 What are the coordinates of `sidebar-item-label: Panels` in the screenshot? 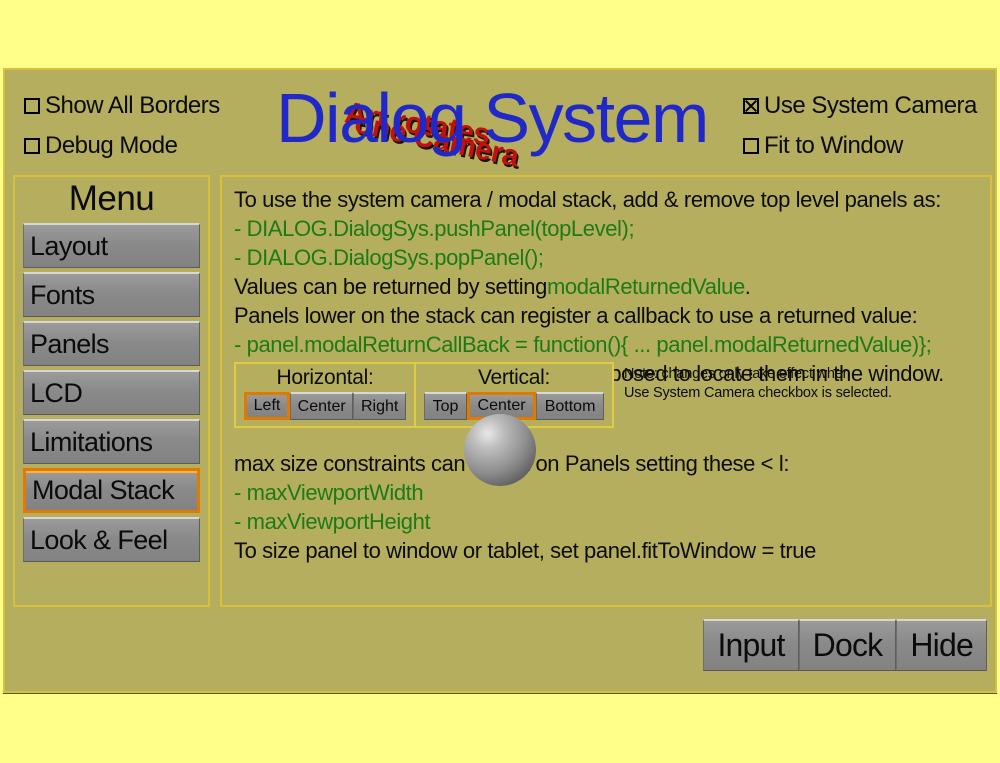 It's located at (70, 343).